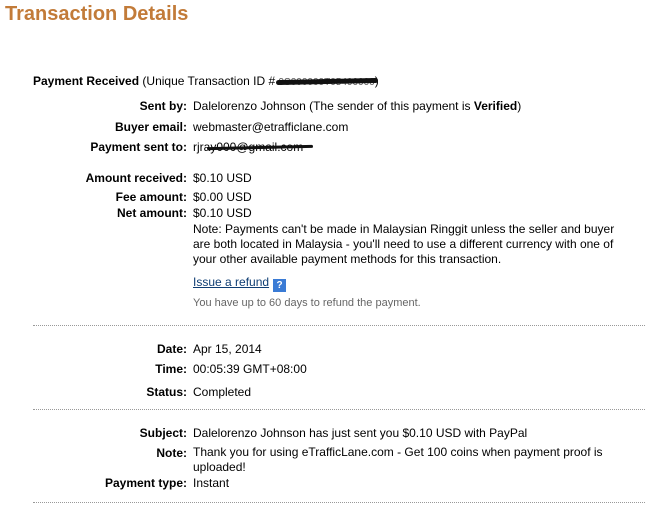 The height and width of the screenshot is (510, 651). I want to click on help-icon: ?, so click(280, 285).